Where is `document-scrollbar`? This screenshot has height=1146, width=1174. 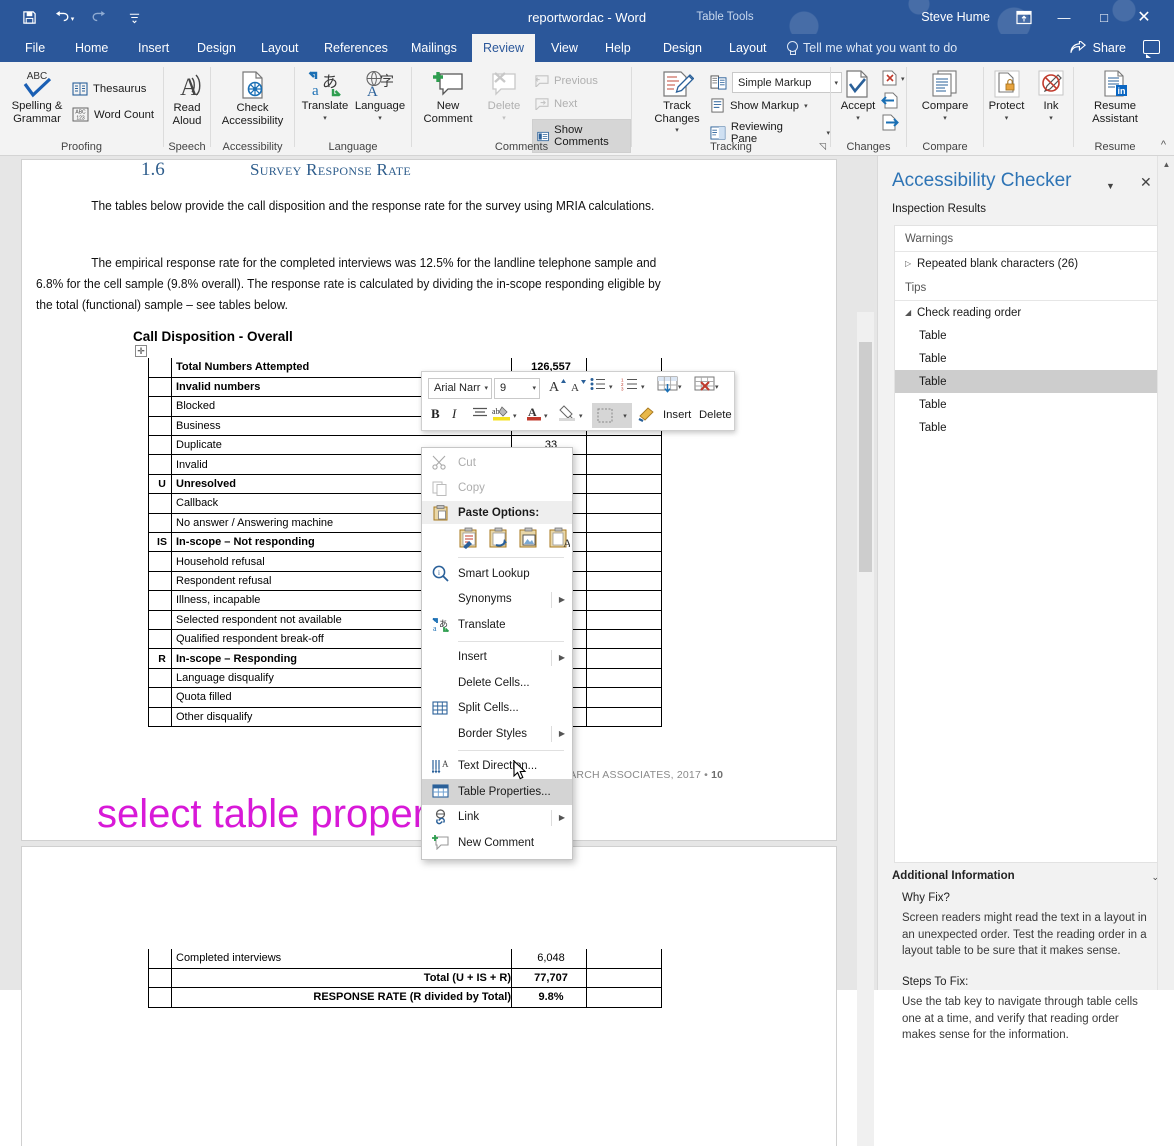
document-scrollbar is located at coordinates (865, 729).